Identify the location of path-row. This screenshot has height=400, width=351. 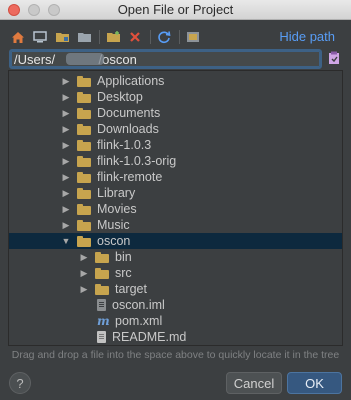
(176, 59).